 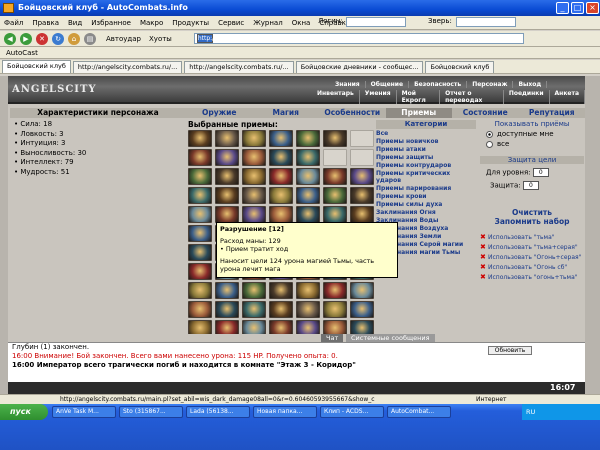 What do you see at coordinates (472, 97) in the screenshot?
I see `game-nav-link: Отчет о переводах` at bounding box center [472, 97].